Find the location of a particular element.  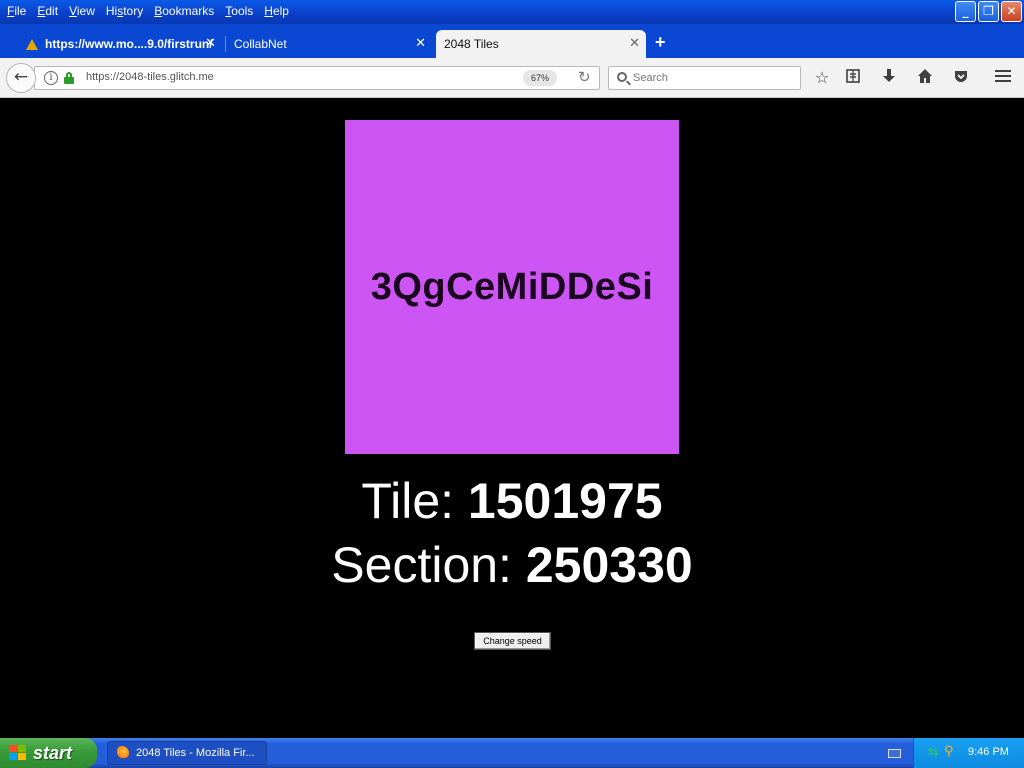

star-icon: ☆ is located at coordinates (822, 78).